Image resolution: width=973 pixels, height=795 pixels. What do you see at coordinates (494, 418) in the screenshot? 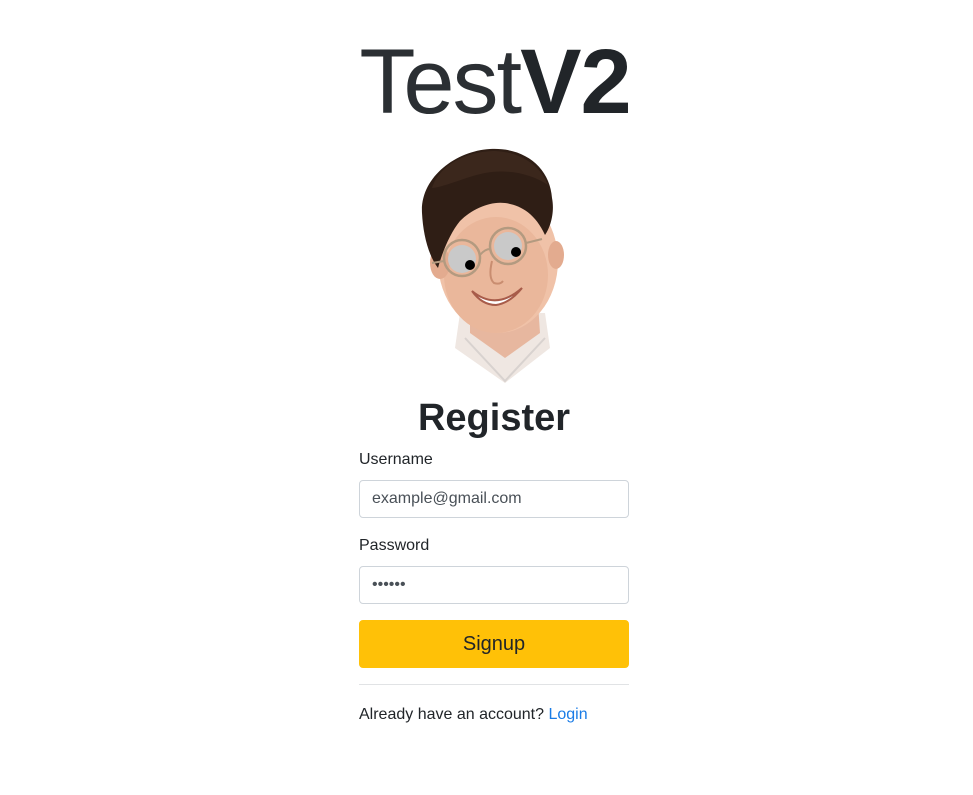
I see `page-title: Register` at bounding box center [494, 418].